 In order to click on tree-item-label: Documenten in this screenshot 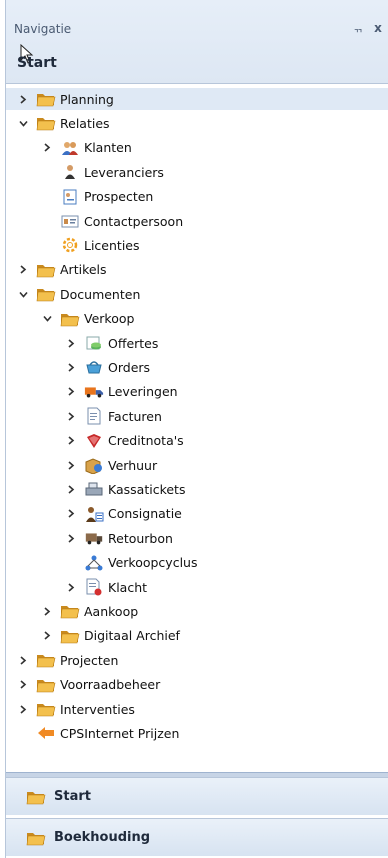, I will do `click(100, 294)`.